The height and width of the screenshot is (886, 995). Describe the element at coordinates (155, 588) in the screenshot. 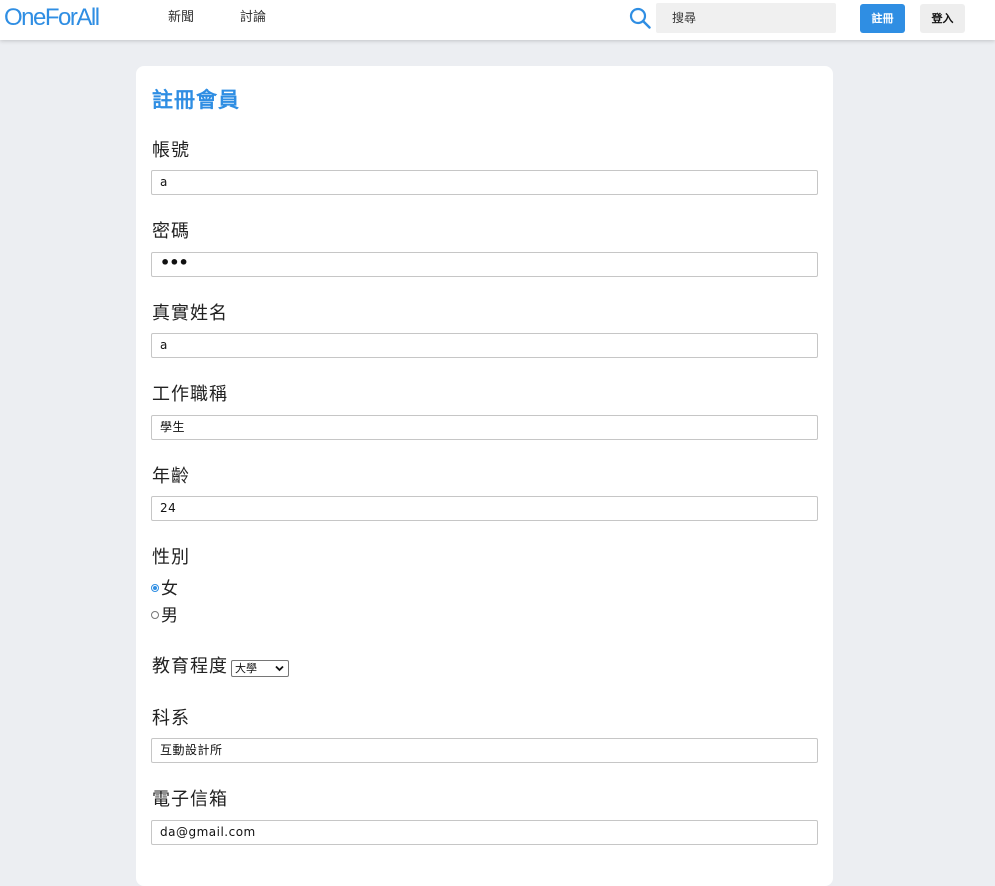

I see `radio-button-female` at that location.